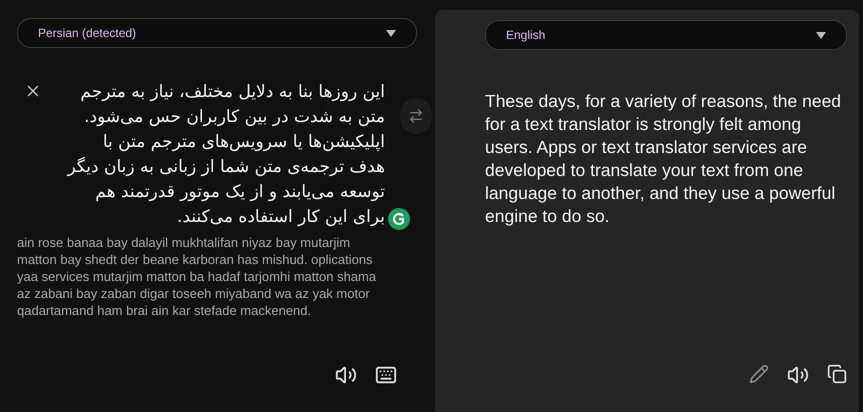 Image resolution: width=863 pixels, height=412 pixels. I want to click on swap-button, so click(416, 116).